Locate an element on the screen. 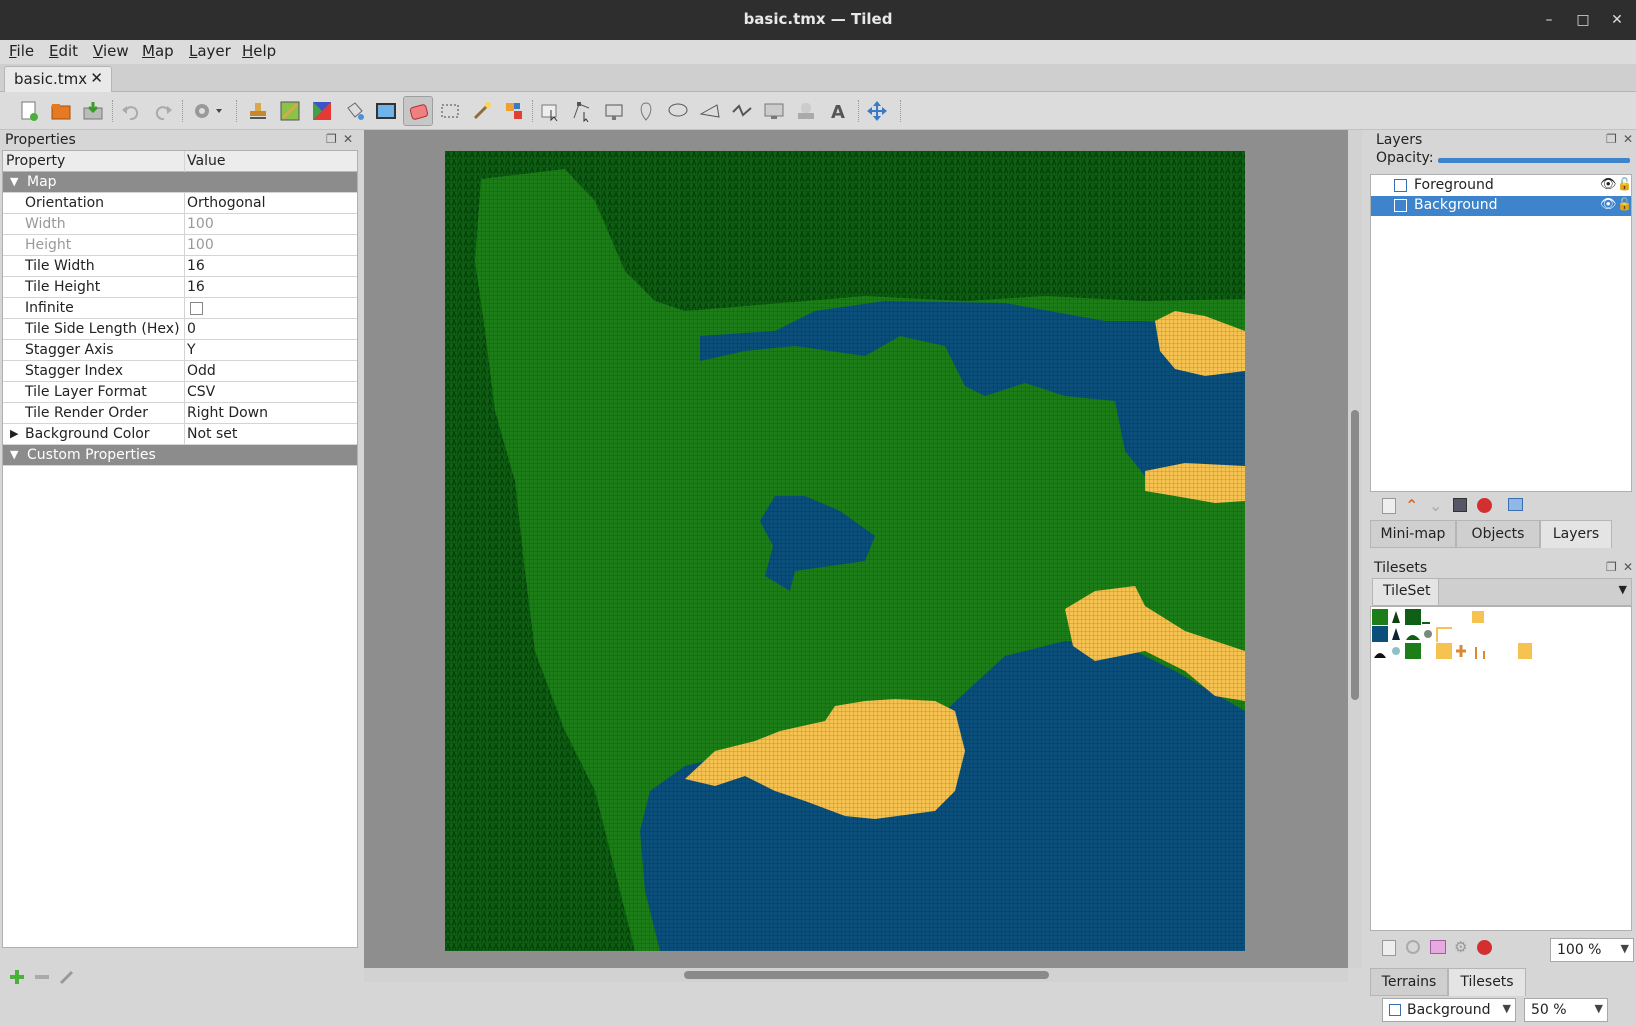 The image size is (1636, 1026). map-zoom-select: 50 % ▼ is located at coordinates (1566, 1010).